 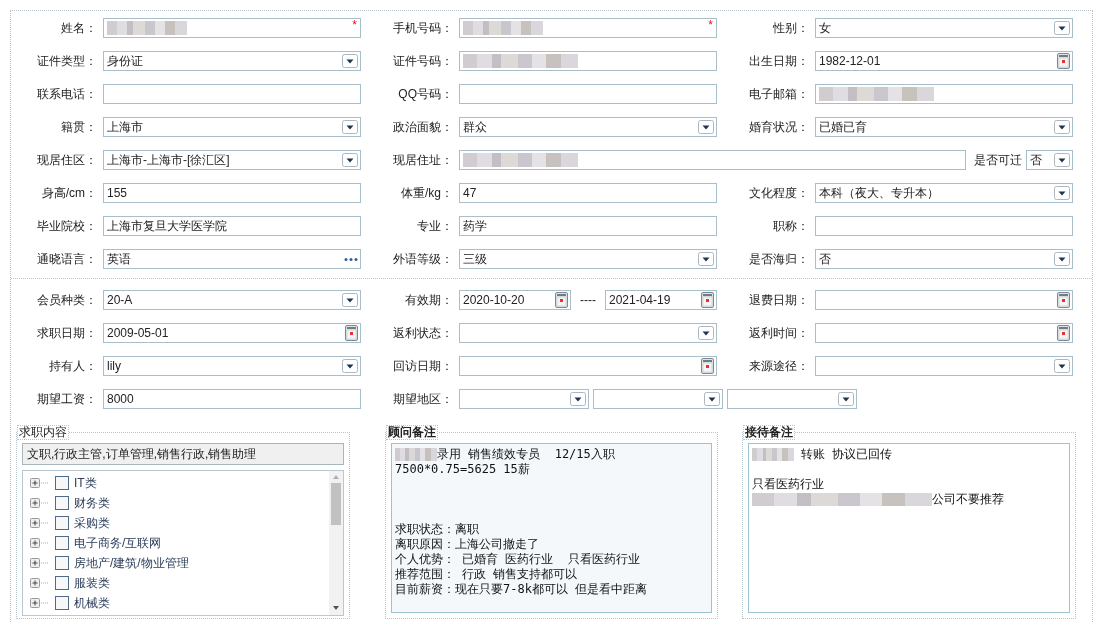 I want to click on panel-title: 求职内容, so click(x=43, y=432).